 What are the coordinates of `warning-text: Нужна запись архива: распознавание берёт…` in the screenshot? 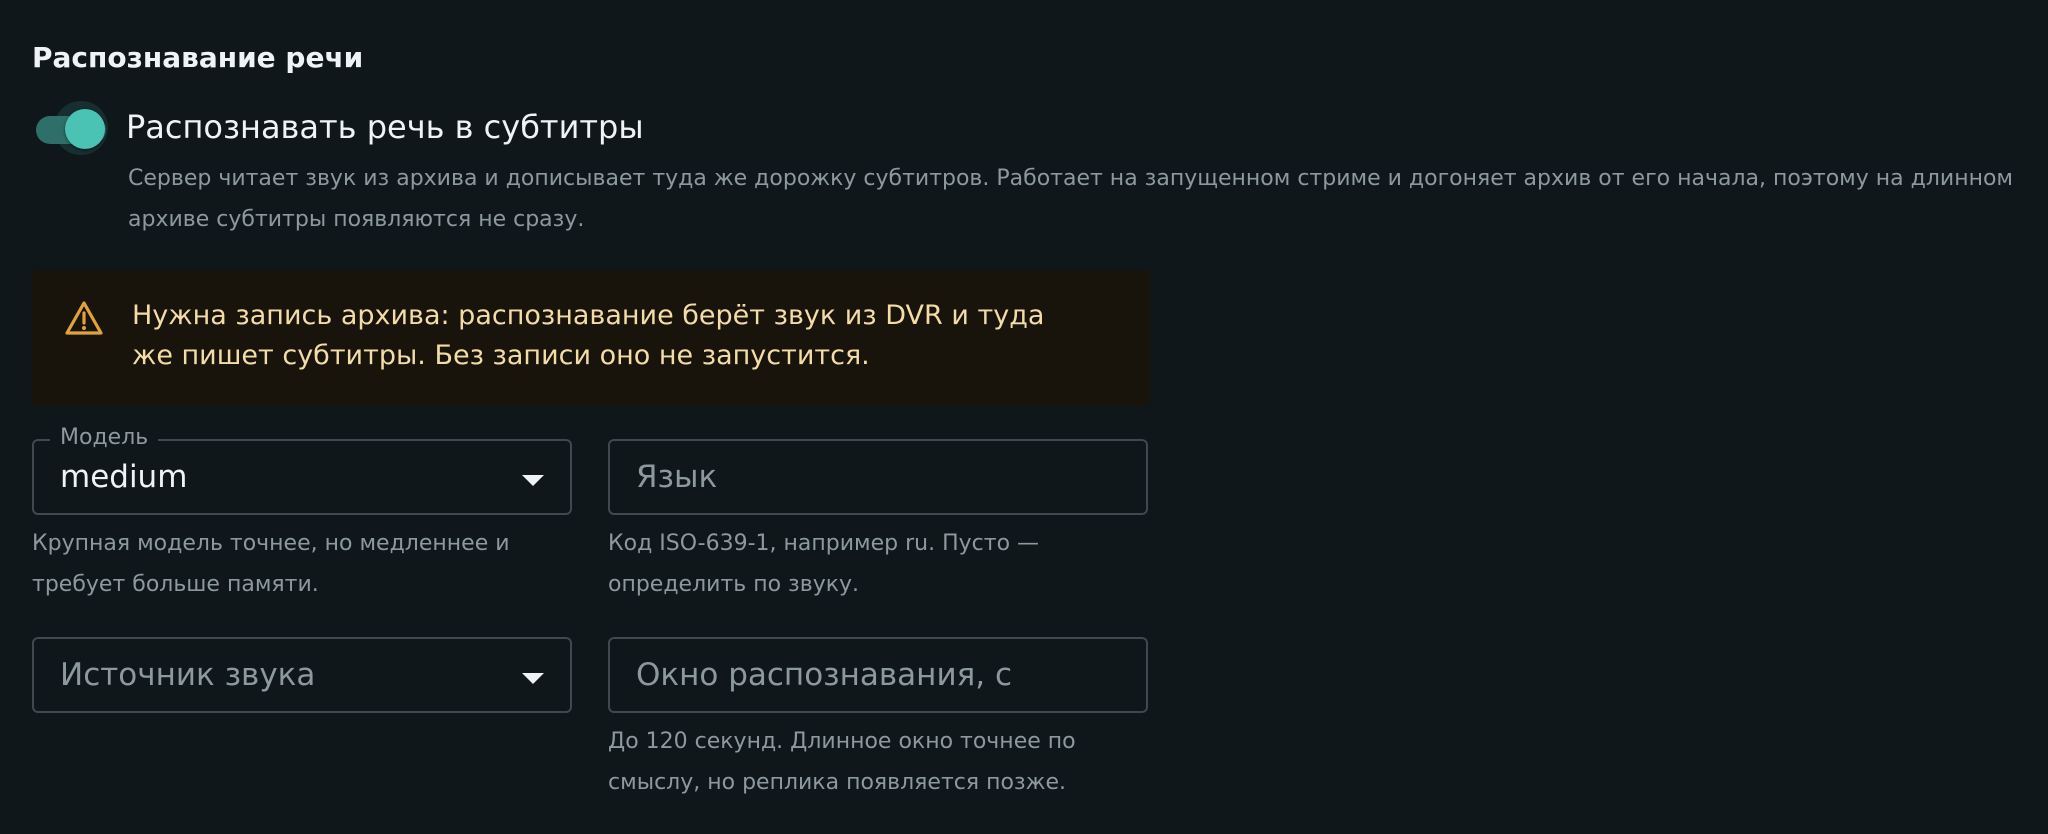 It's located at (588, 335).